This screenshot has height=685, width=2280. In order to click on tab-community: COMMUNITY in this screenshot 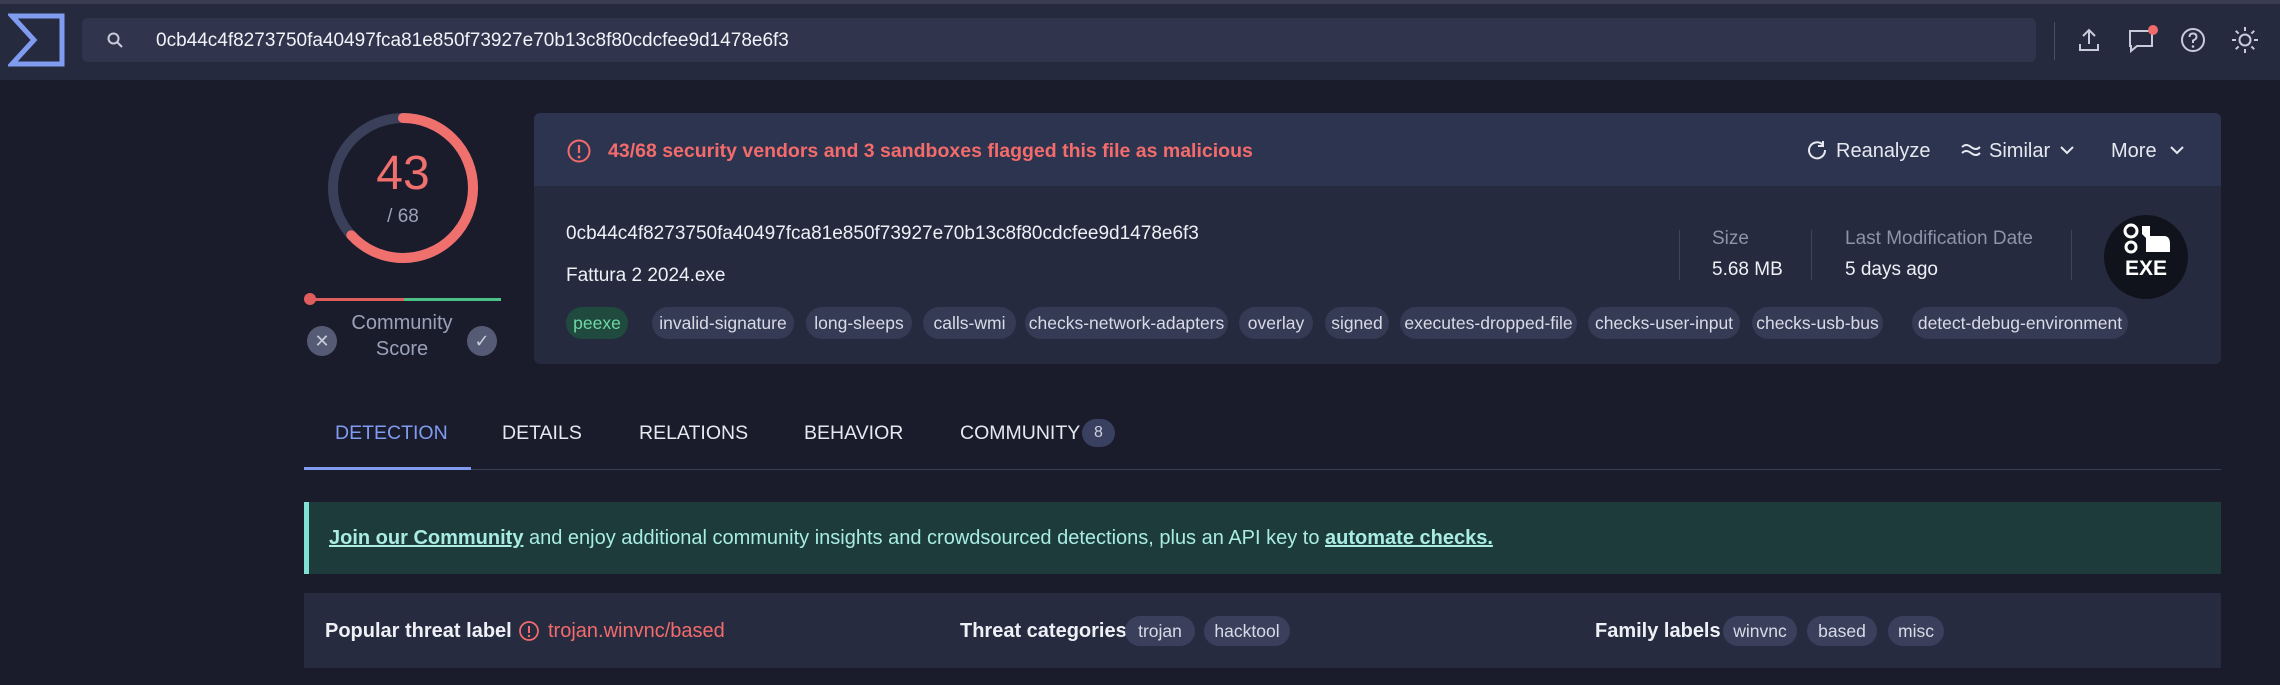, I will do `click(1020, 433)`.